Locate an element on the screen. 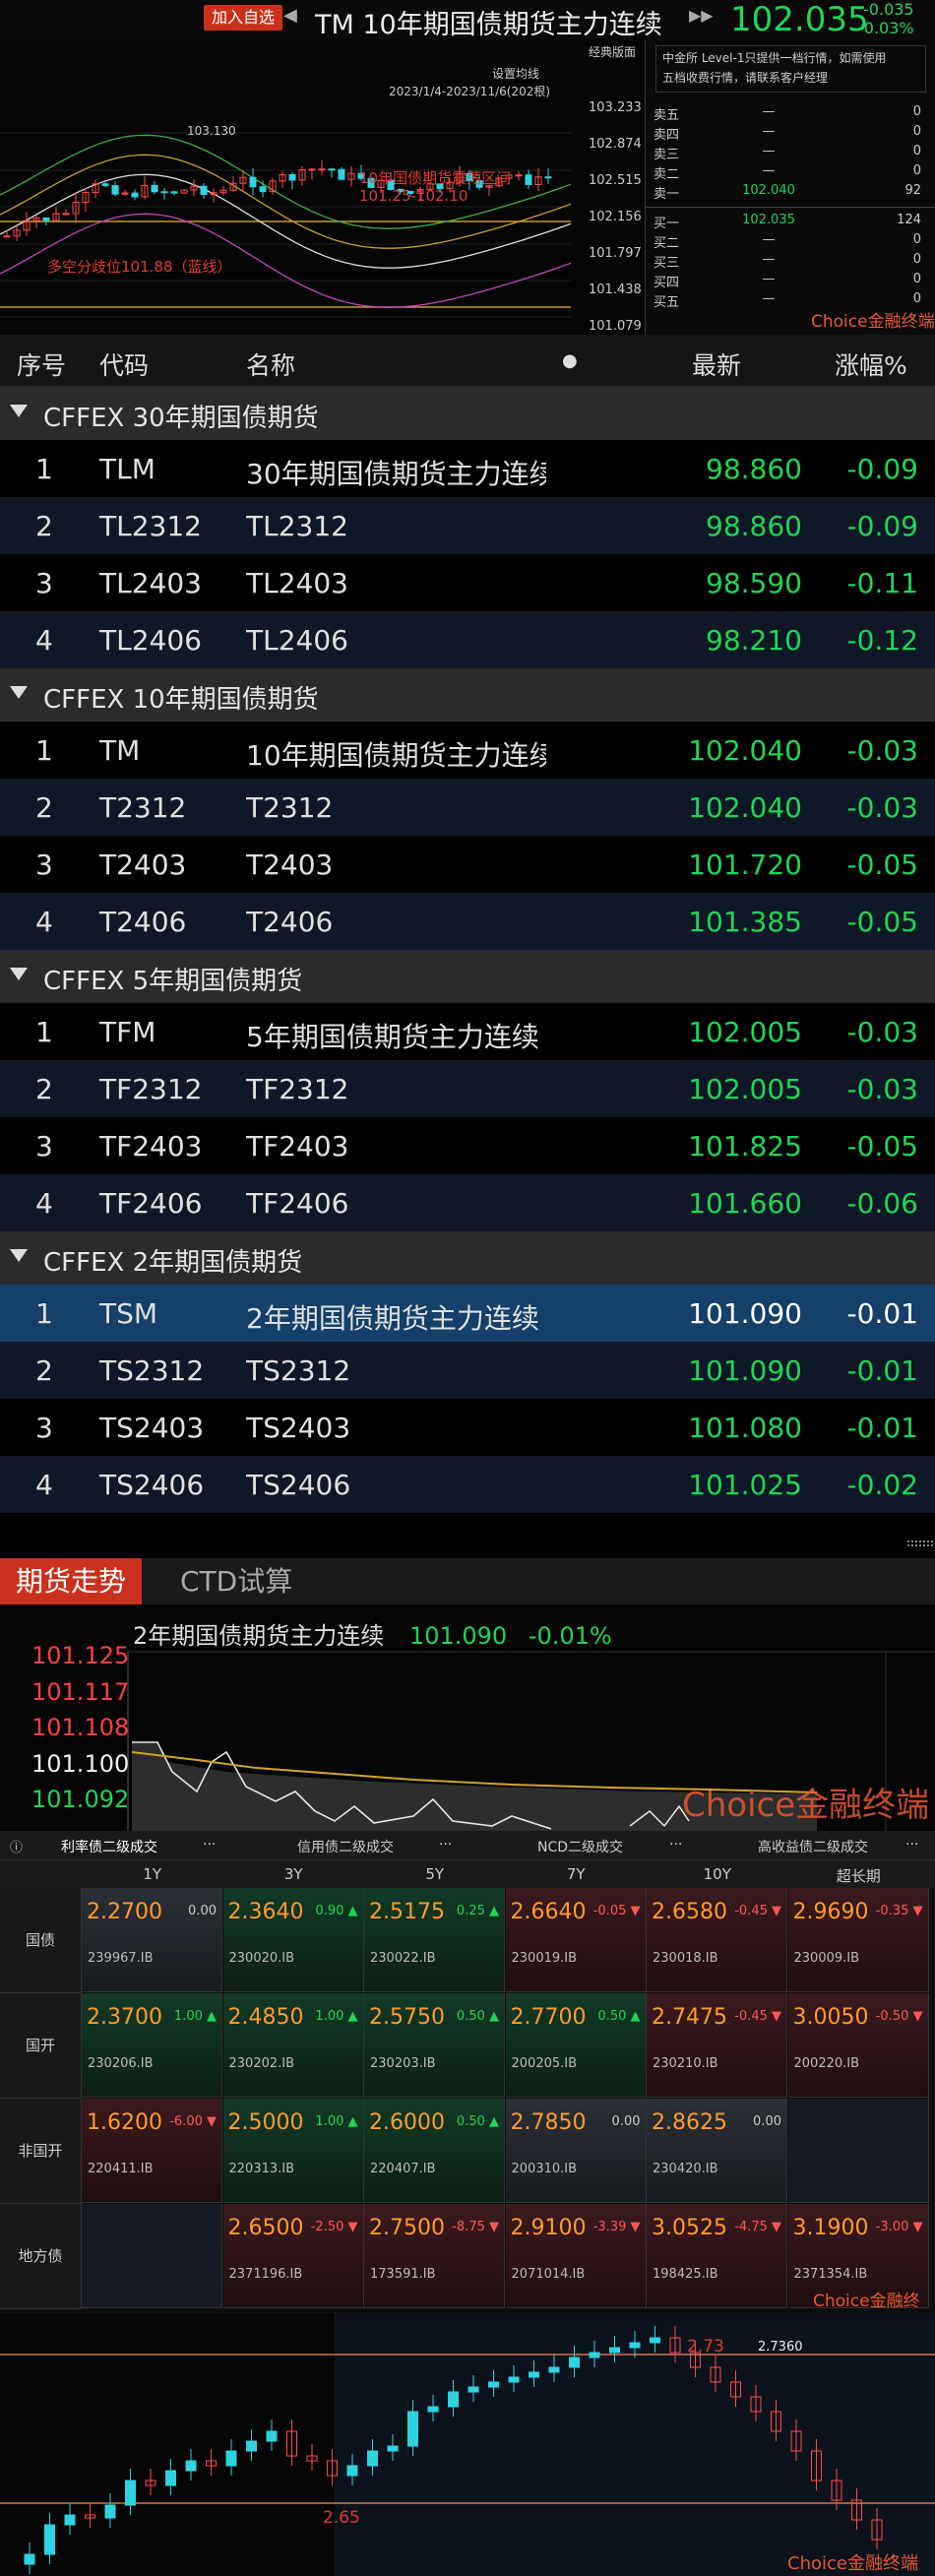 This screenshot has height=2576, width=935. table-row: 2 TF2312 TF2312 102.005 -0.03 is located at coordinates (468, 1089).